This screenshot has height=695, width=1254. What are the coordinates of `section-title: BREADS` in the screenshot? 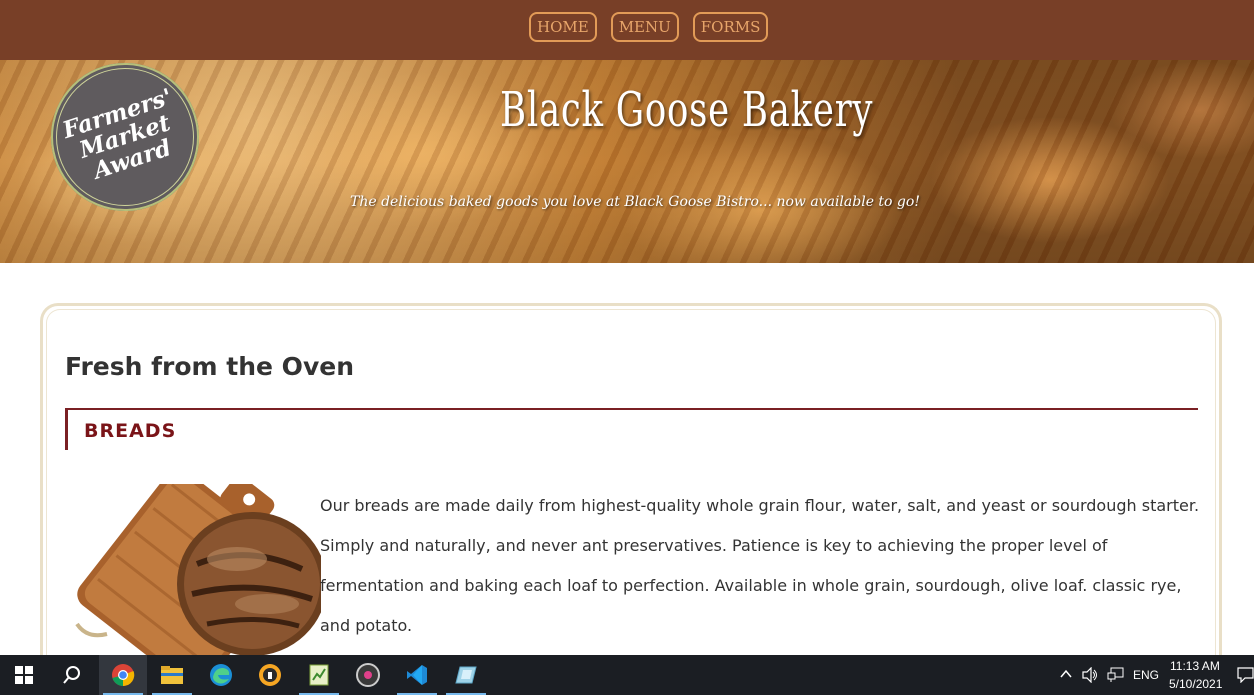 It's located at (130, 431).